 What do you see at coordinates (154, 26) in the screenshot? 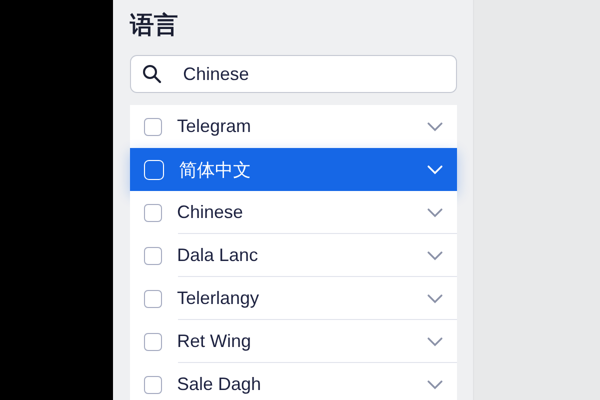
I see `panel-title: 语言` at bounding box center [154, 26].